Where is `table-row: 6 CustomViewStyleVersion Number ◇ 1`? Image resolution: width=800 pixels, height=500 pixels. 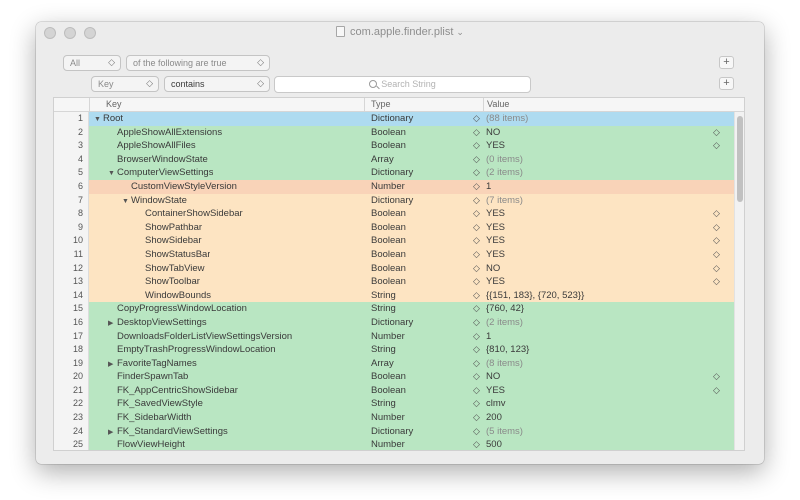 table-row: 6 CustomViewStyleVersion Number ◇ 1 is located at coordinates (399, 186).